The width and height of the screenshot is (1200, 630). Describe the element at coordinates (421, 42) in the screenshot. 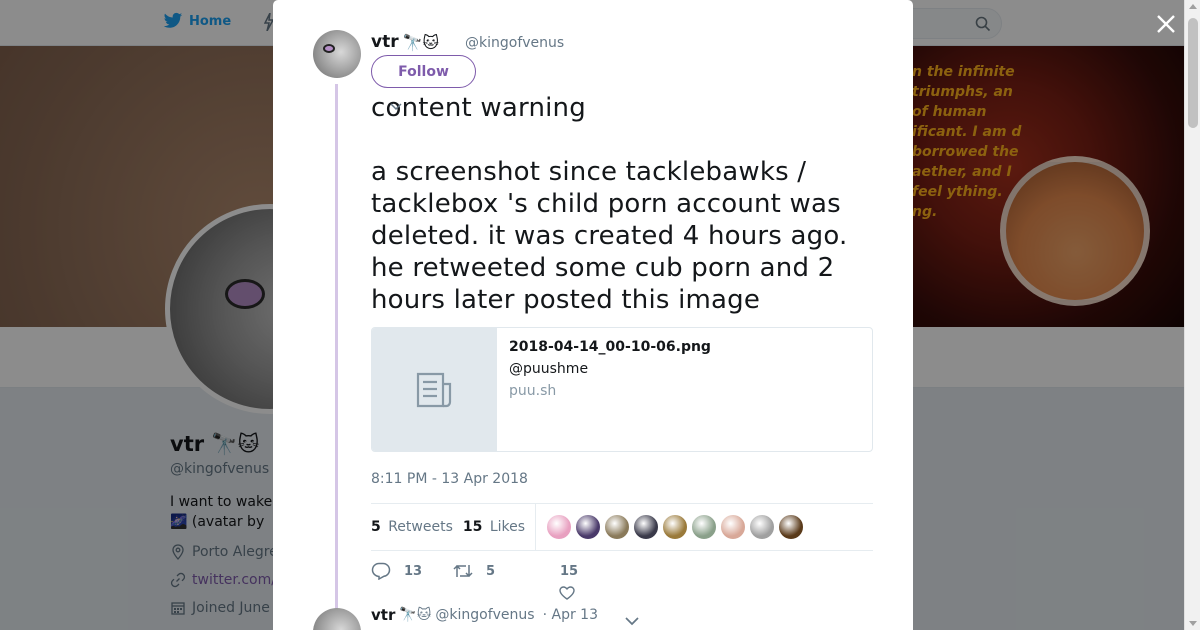

I see `tweet-author-emoji: 🔭🐱` at that location.